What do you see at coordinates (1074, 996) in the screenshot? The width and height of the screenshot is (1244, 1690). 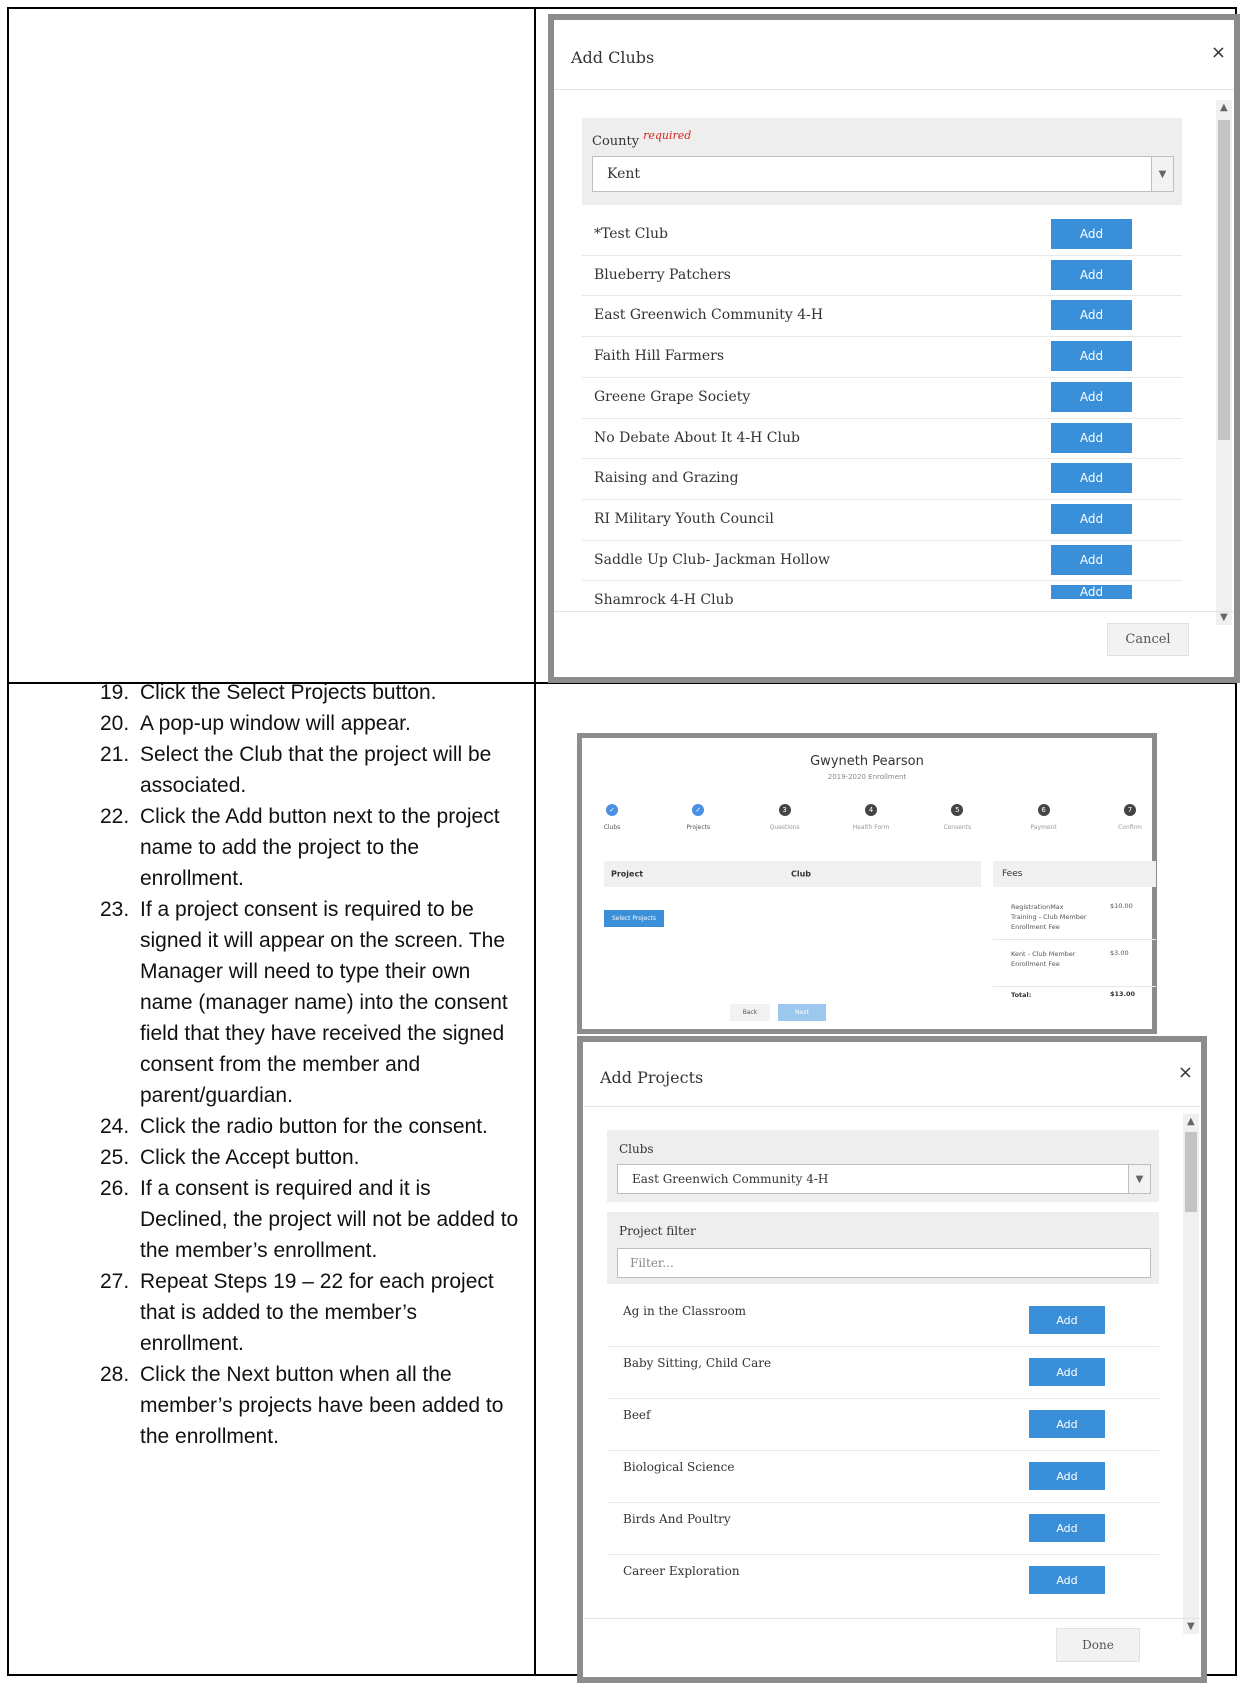 I see `fee-total-row: Total: $13.00` at bounding box center [1074, 996].